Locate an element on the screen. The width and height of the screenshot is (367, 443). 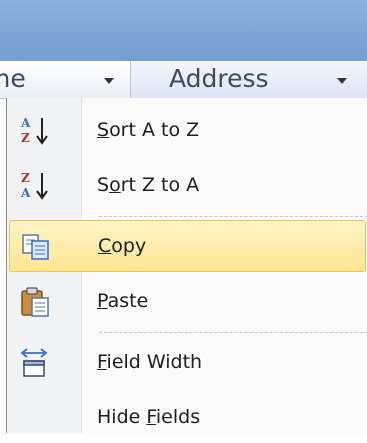
field-width-icon is located at coordinates (35, 363).